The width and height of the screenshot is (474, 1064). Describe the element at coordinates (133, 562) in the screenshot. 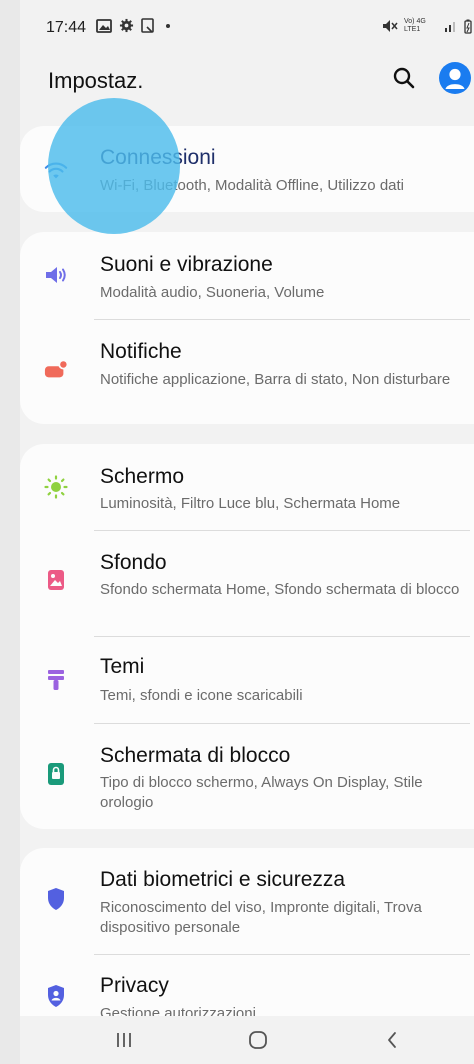

I see `settings-item-label: Sfondo` at that location.